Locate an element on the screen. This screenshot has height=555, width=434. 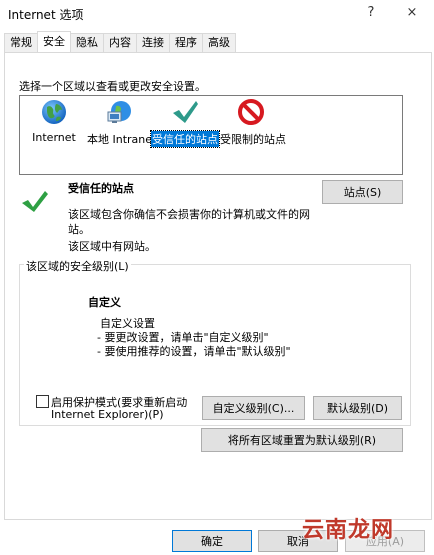
window-title: Internet 选项 is located at coordinates (46, 15).